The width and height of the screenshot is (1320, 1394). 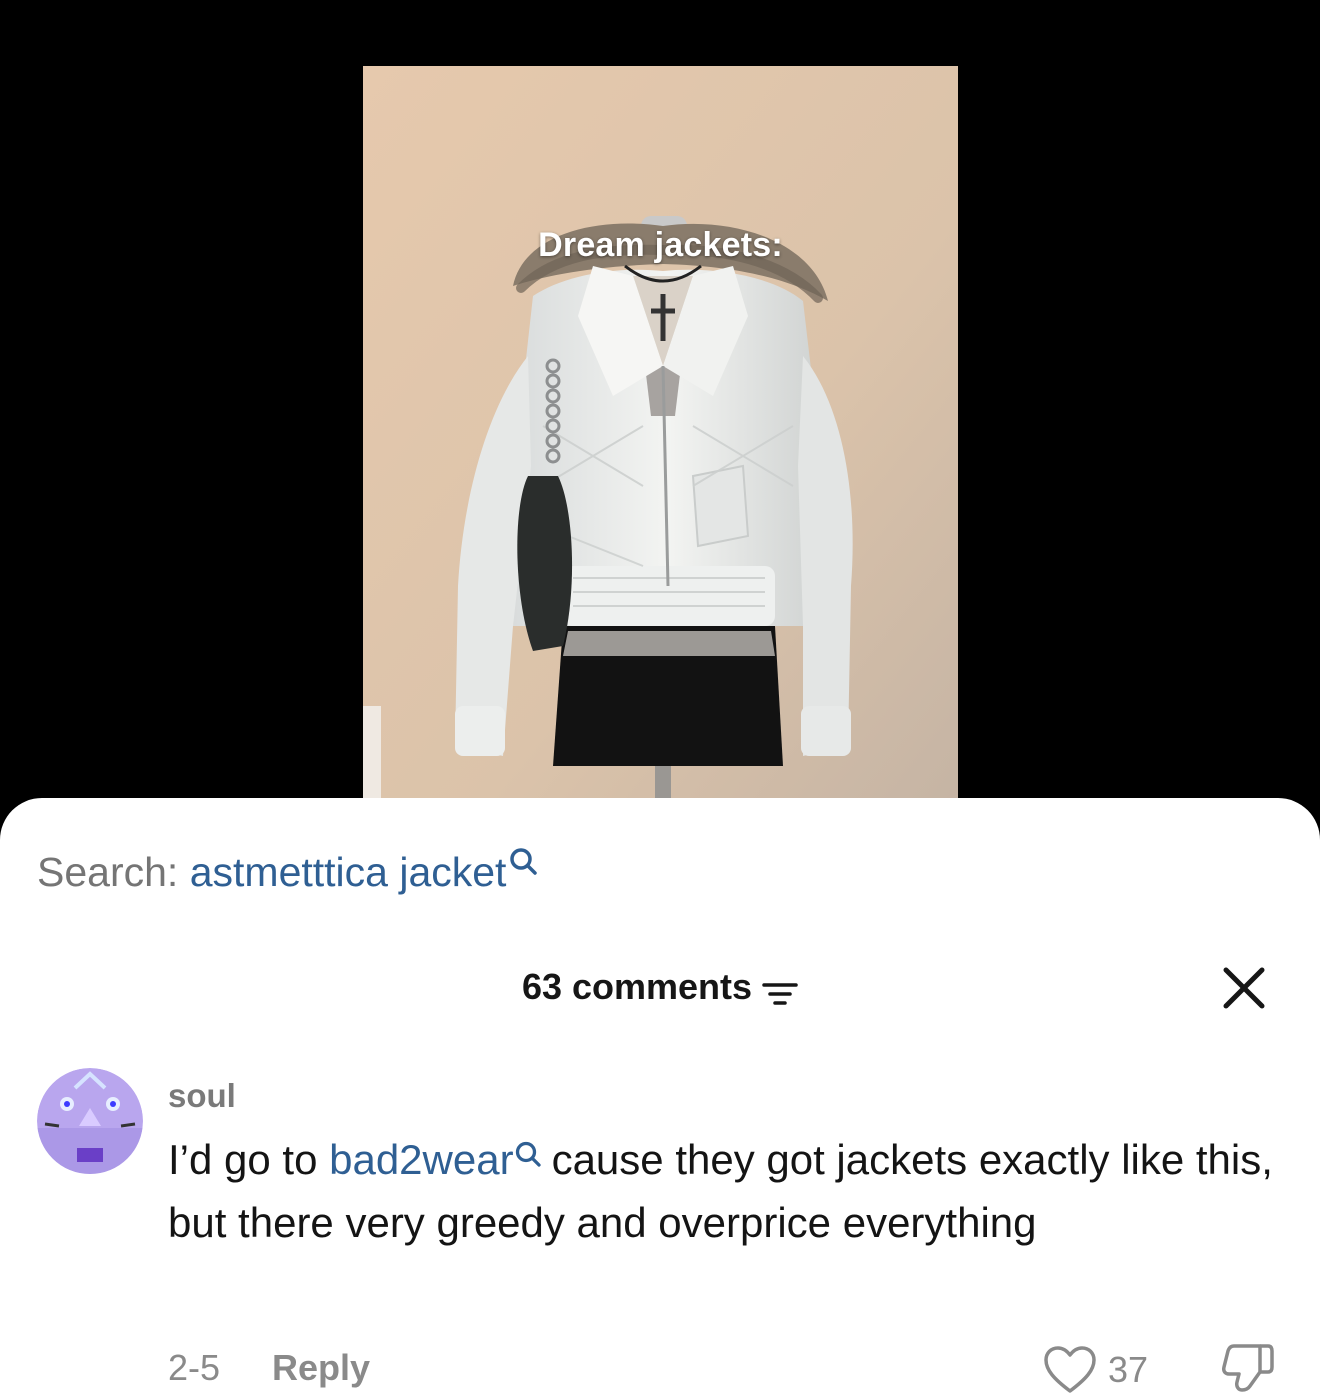 What do you see at coordinates (421, 1159) in the screenshot?
I see `mention-link: bad2wear` at bounding box center [421, 1159].